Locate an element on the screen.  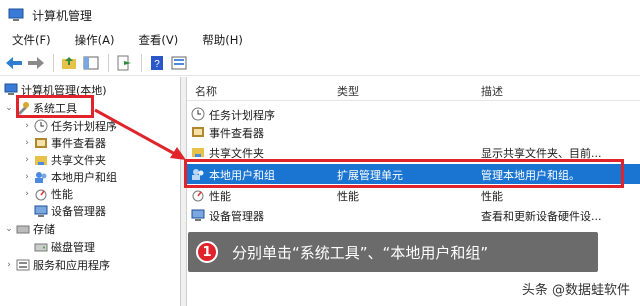
tree-label-disk-management: 磁盘管理 is located at coordinates (73, 247).